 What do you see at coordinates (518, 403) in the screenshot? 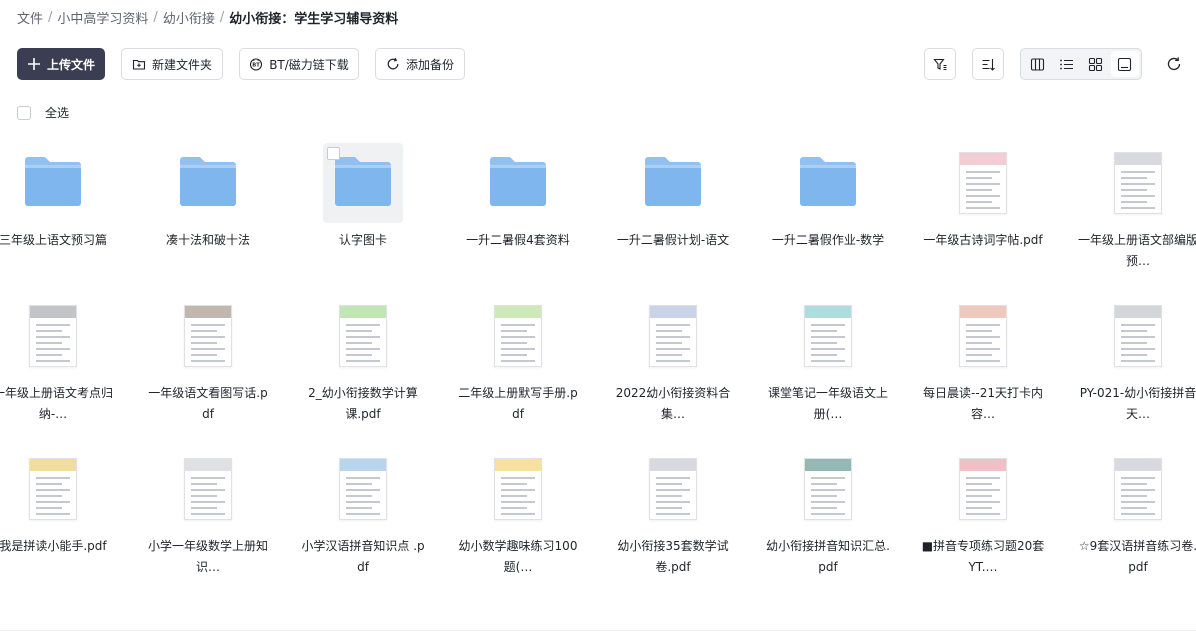
I see `item-name: 二年级上册默写手册.pdf` at bounding box center [518, 403].